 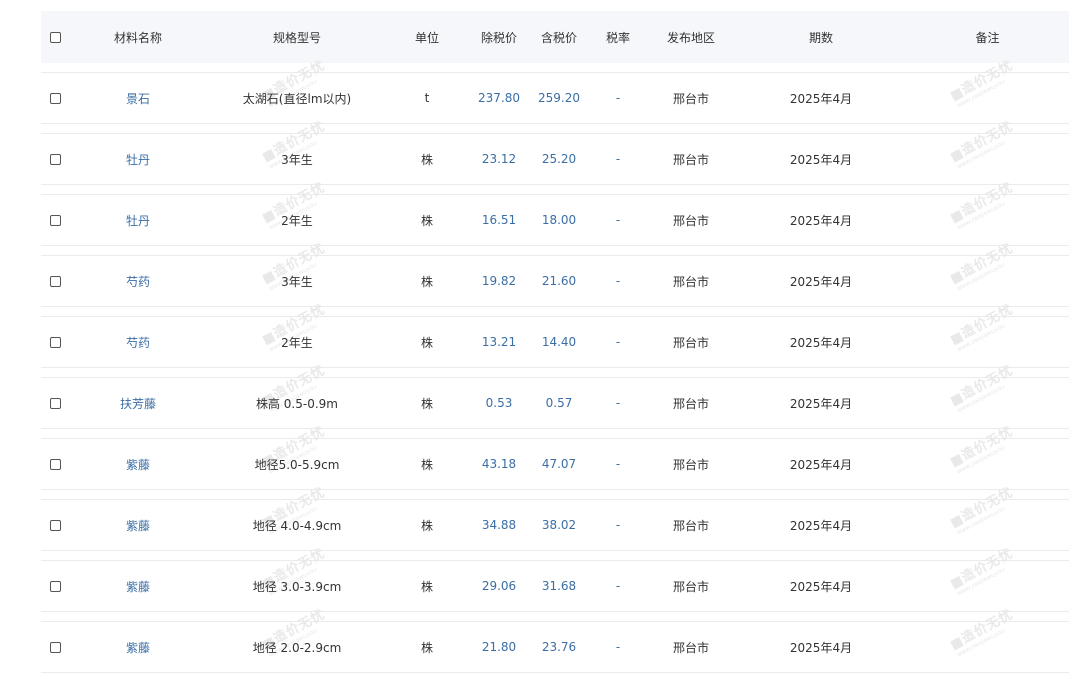 I want to click on price-ex-tax-cell: 16.51, so click(x=499, y=220).